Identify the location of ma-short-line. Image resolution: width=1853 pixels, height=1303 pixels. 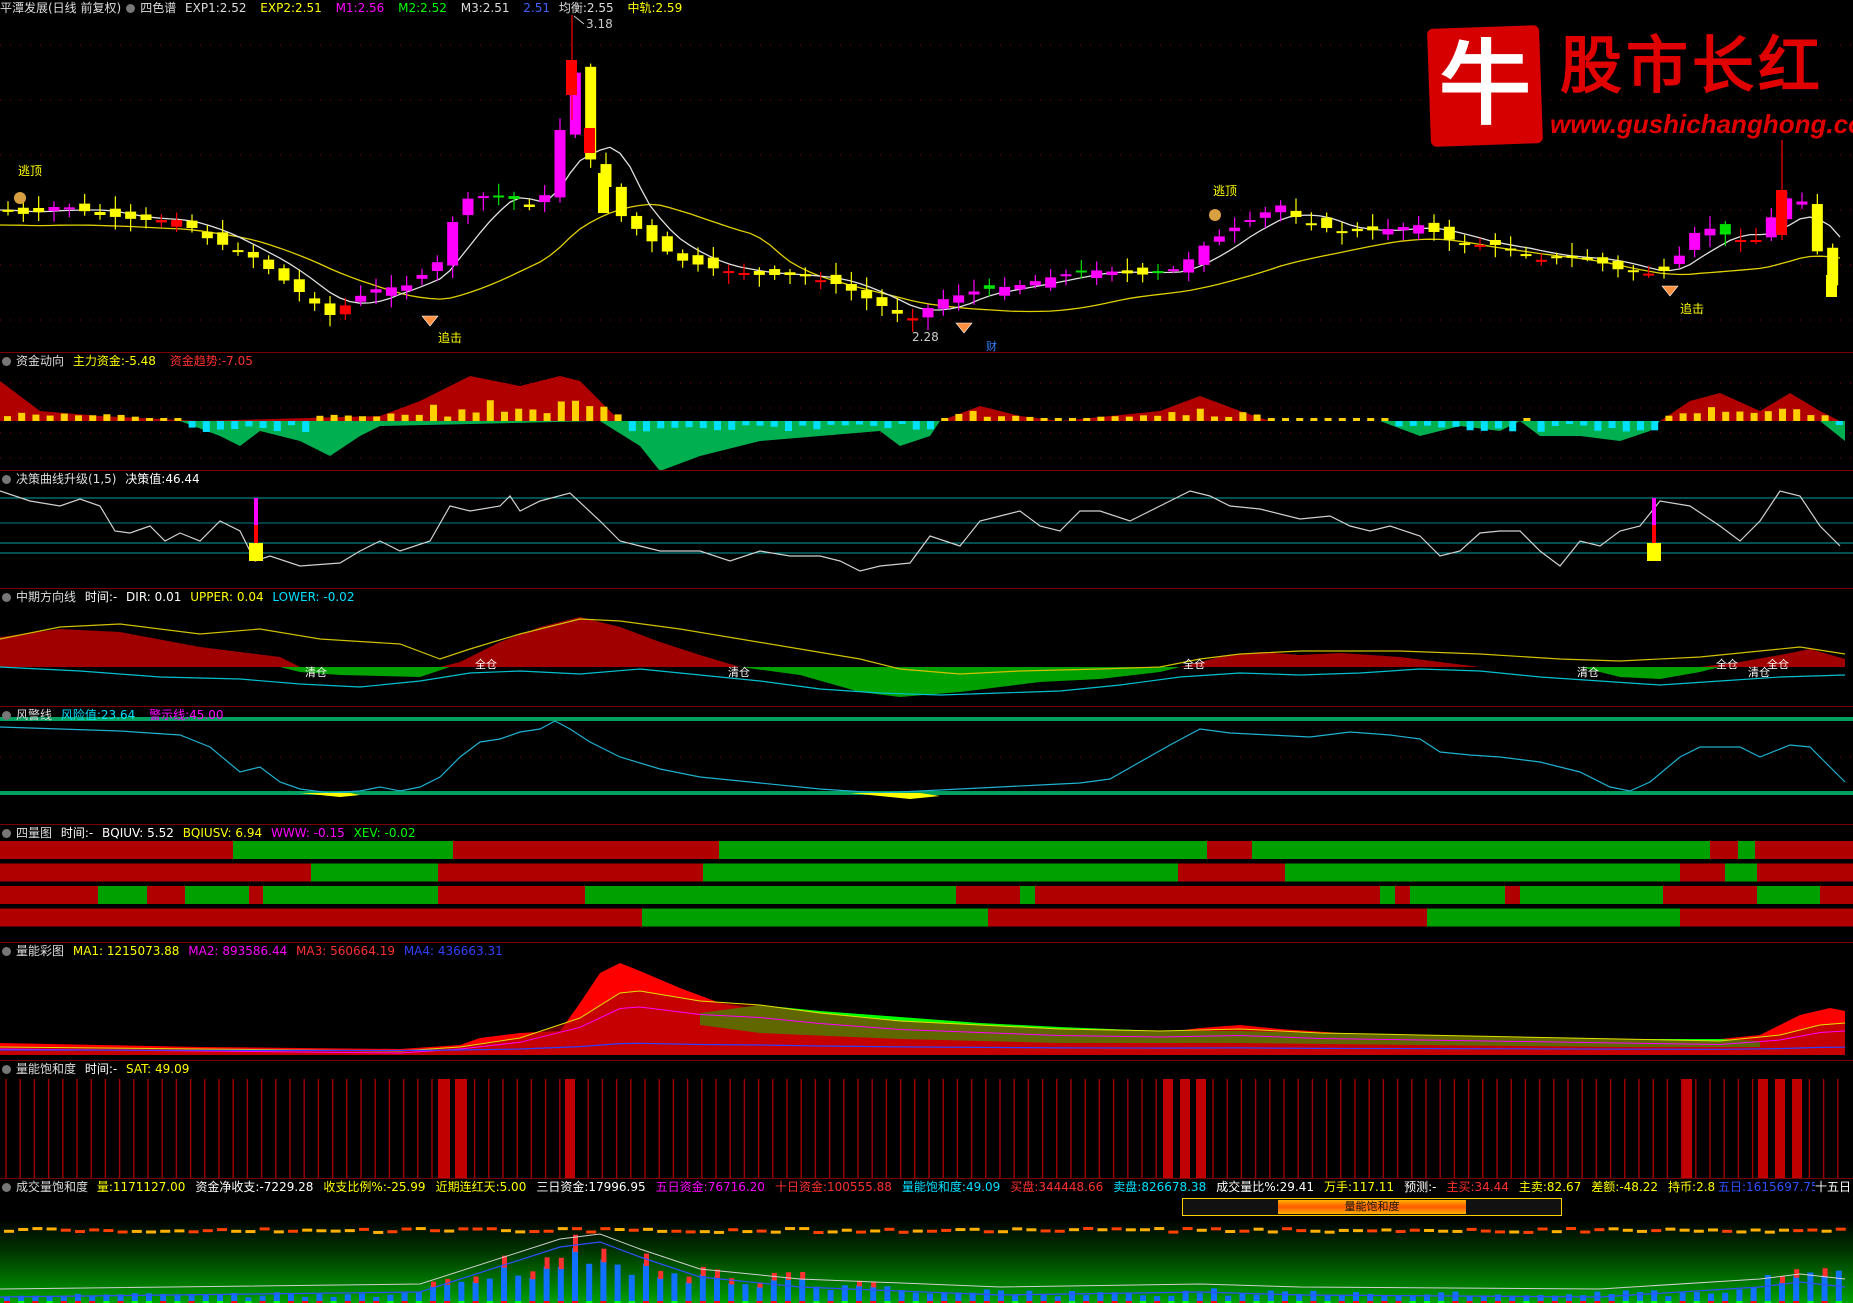
(920, 228).